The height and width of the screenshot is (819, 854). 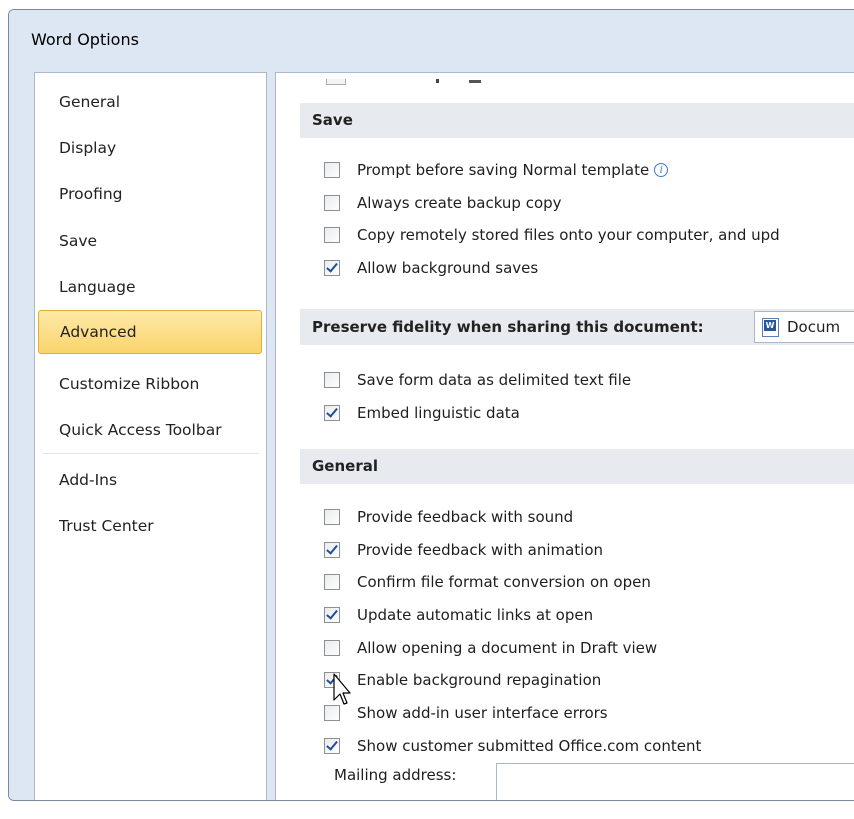 What do you see at coordinates (148, 148) in the screenshot?
I see `nav-item-display: Display` at bounding box center [148, 148].